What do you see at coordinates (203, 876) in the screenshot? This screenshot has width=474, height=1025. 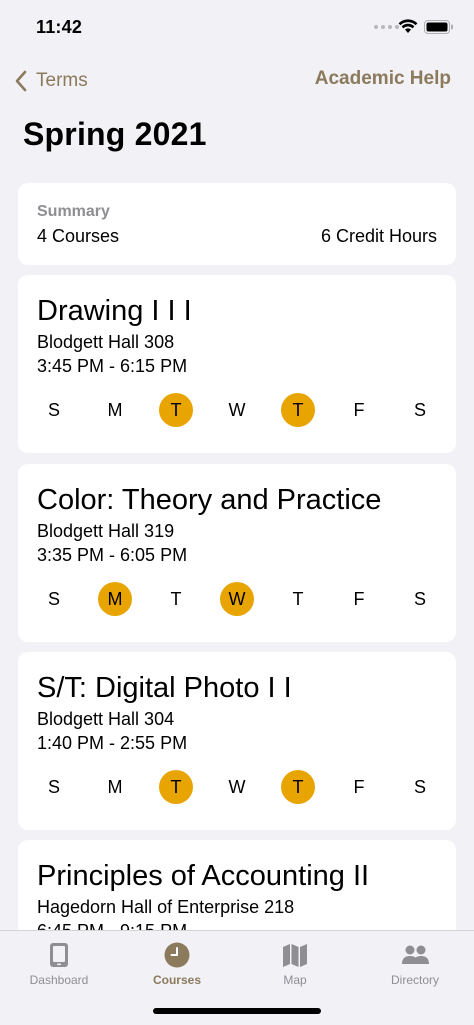 I see `course-title: Principles of Accounting II` at bounding box center [203, 876].